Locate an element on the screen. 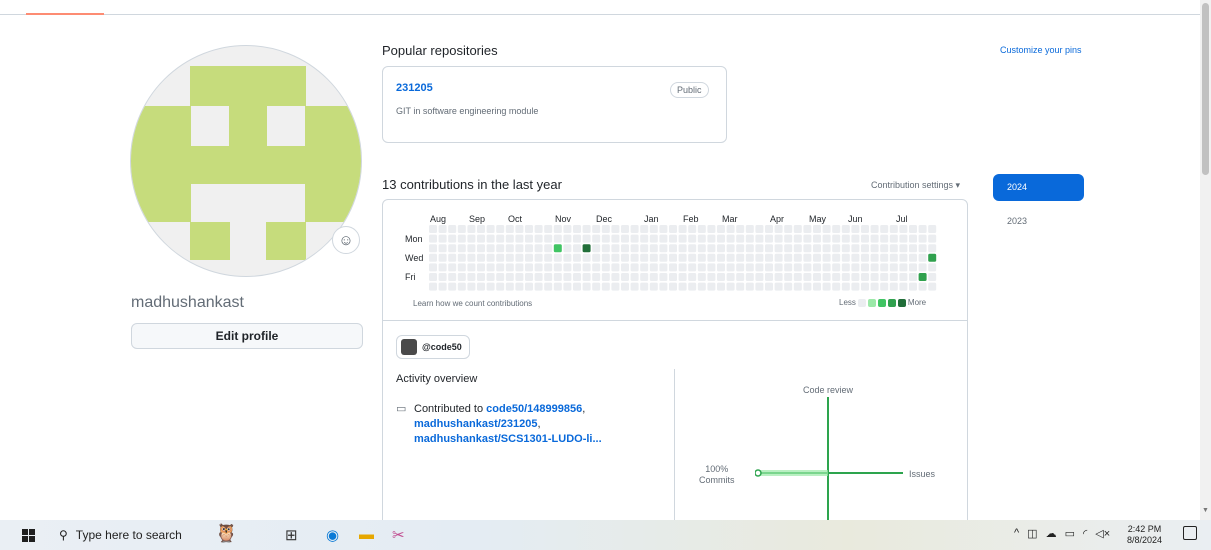  meet-icon: ◫ is located at coordinates (1032, 533).